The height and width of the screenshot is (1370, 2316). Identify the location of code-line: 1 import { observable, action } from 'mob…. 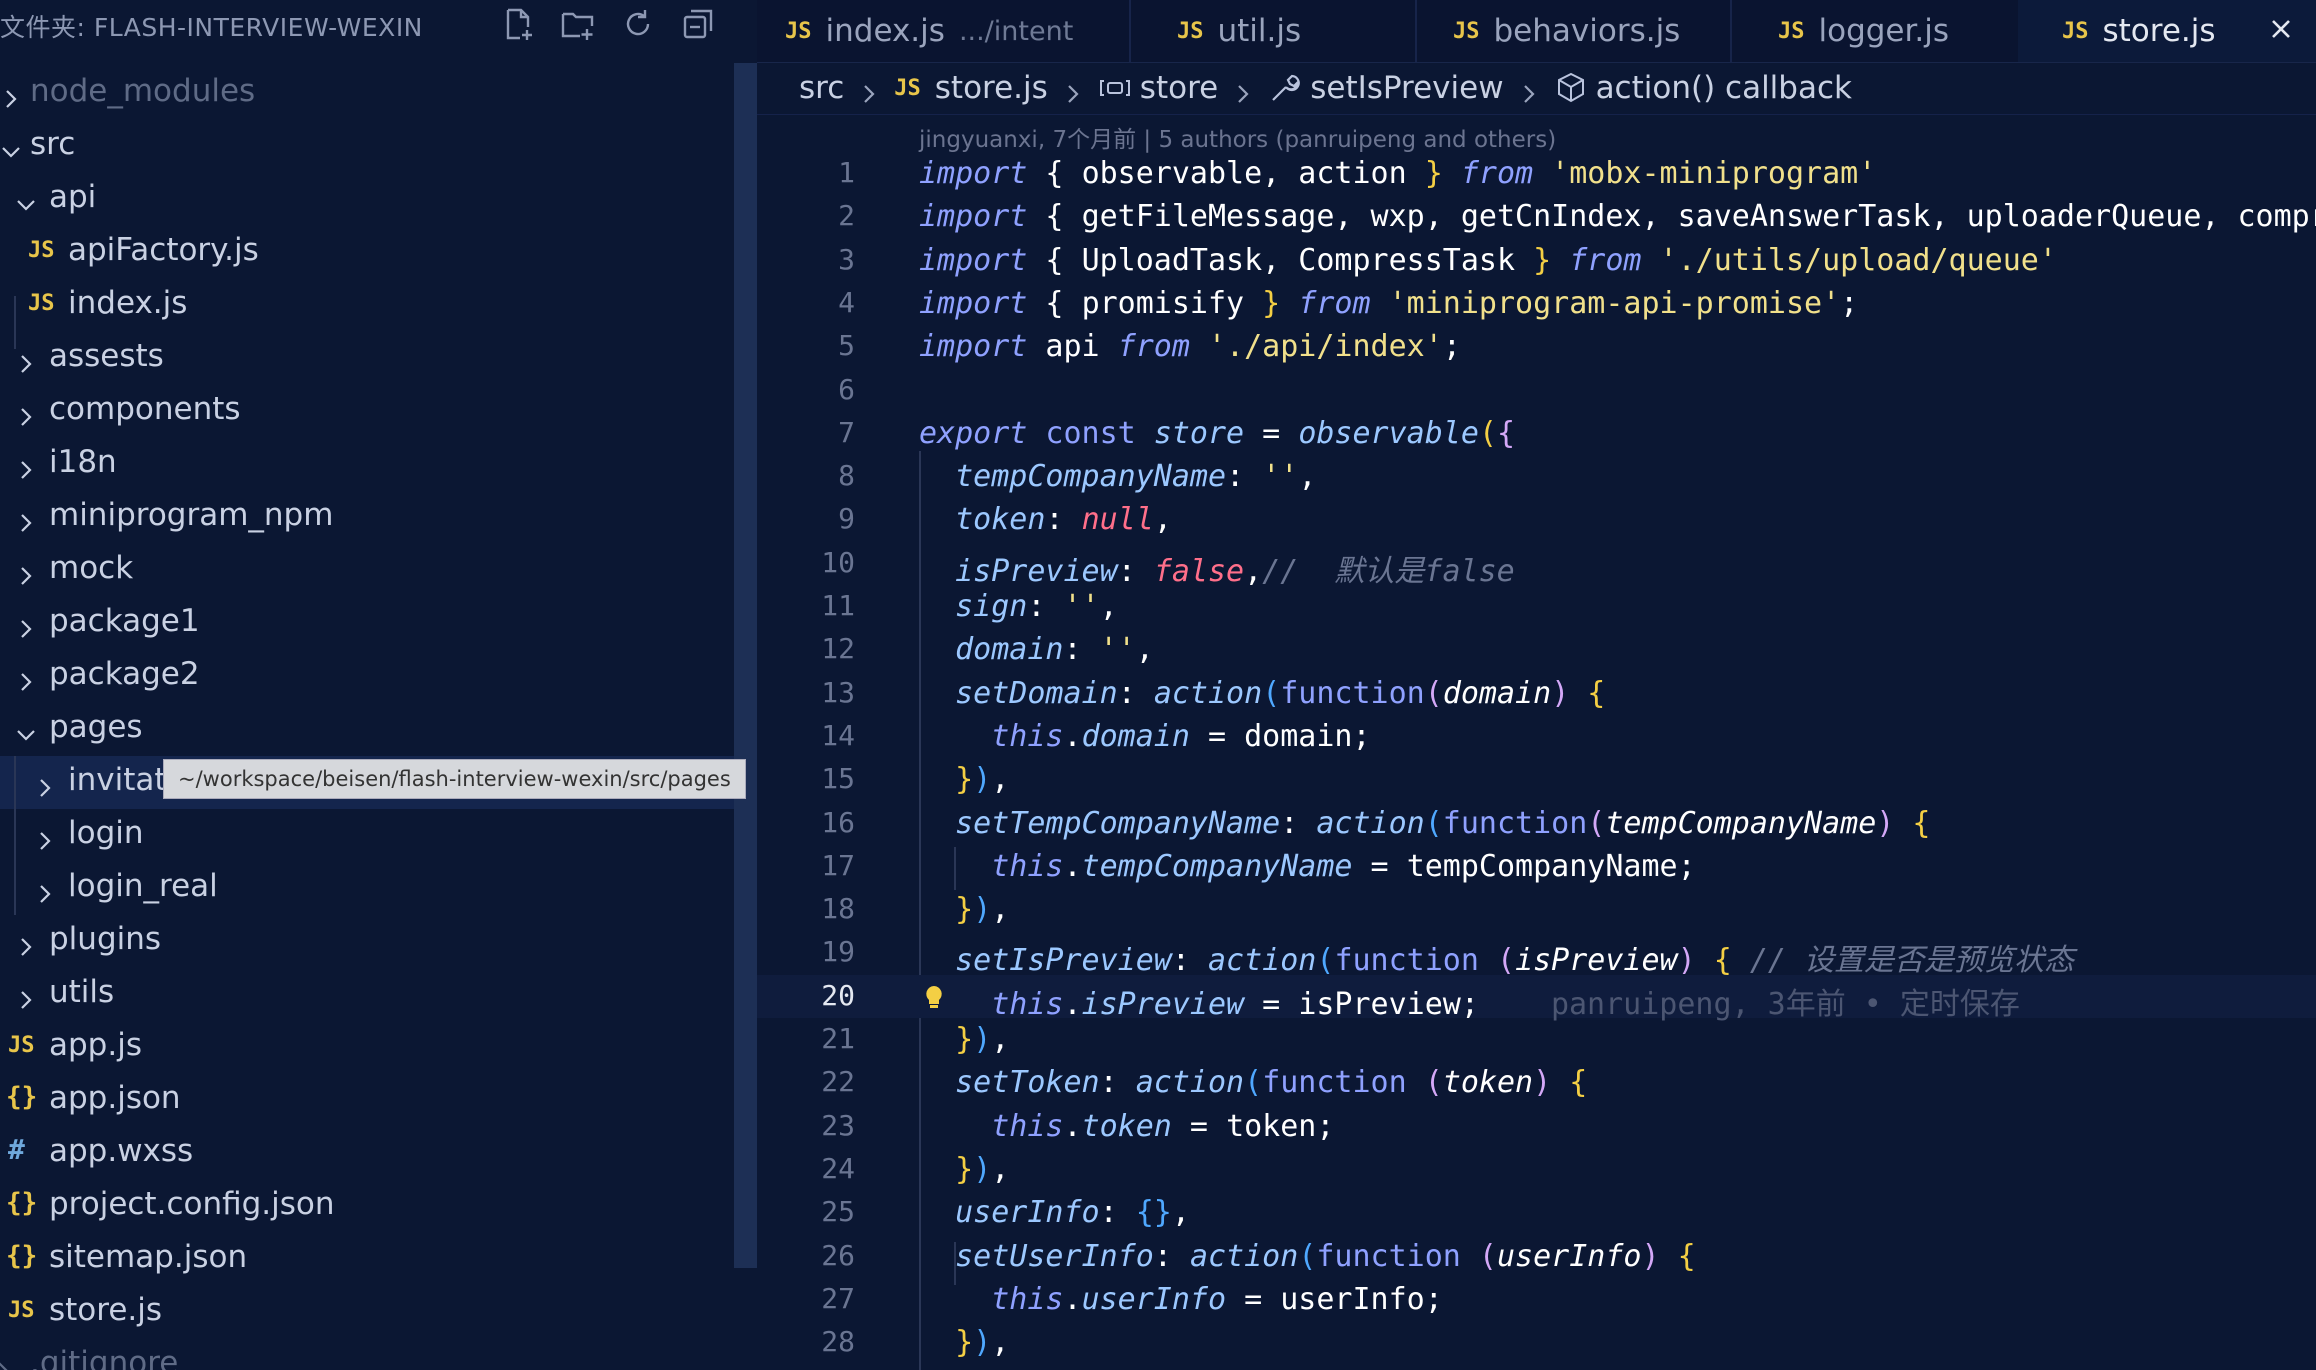
(1536, 173).